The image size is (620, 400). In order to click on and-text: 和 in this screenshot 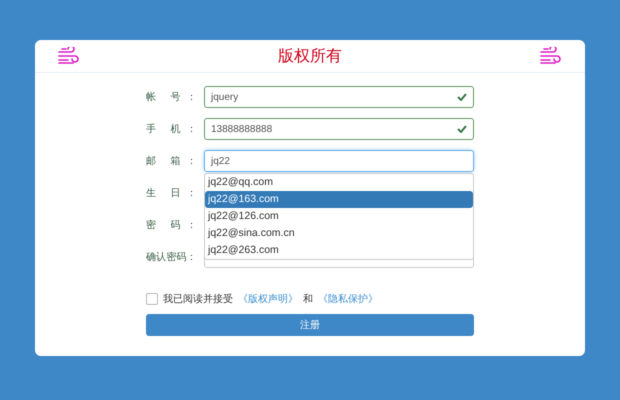, I will do `click(308, 299)`.